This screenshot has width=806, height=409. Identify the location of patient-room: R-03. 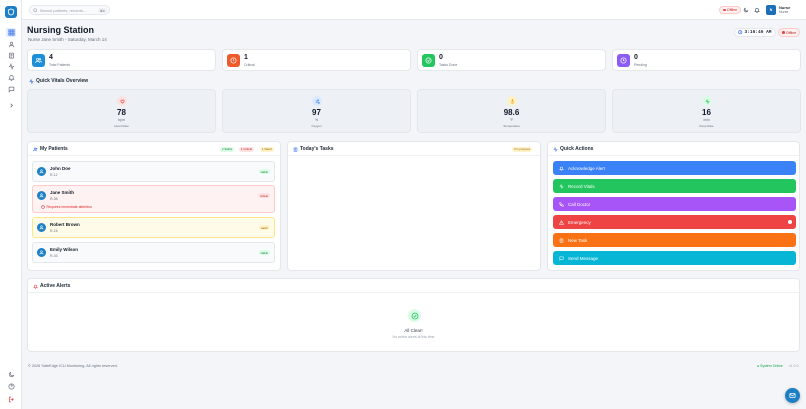
(54, 256).